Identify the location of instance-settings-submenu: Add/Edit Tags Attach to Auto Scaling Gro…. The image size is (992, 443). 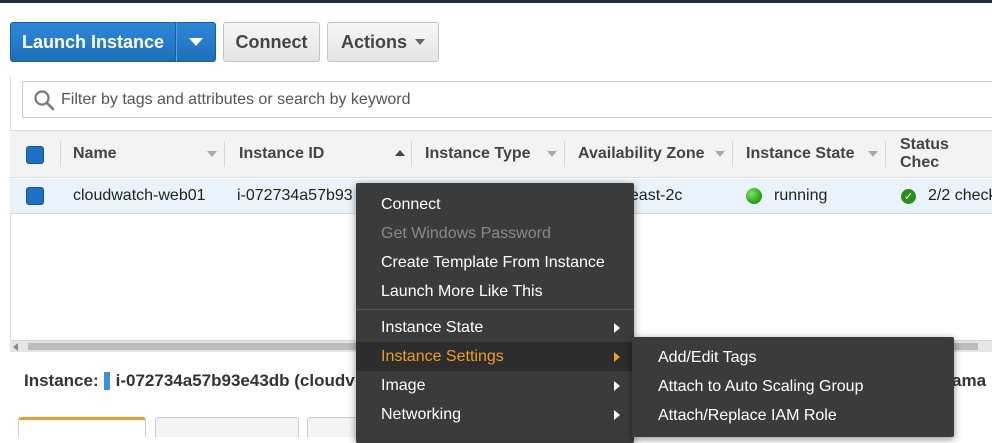
(793, 387).